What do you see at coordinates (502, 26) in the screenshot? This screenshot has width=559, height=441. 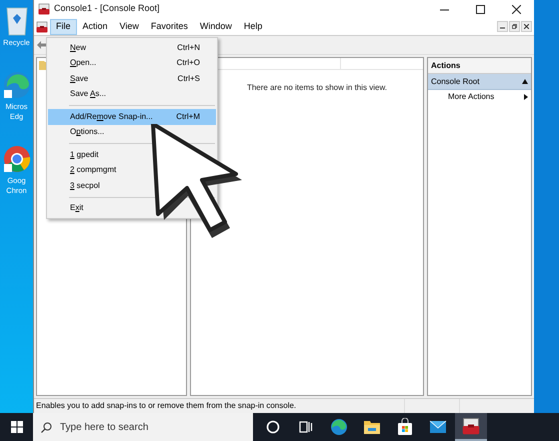 I see `child-minimize-button` at bounding box center [502, 26].